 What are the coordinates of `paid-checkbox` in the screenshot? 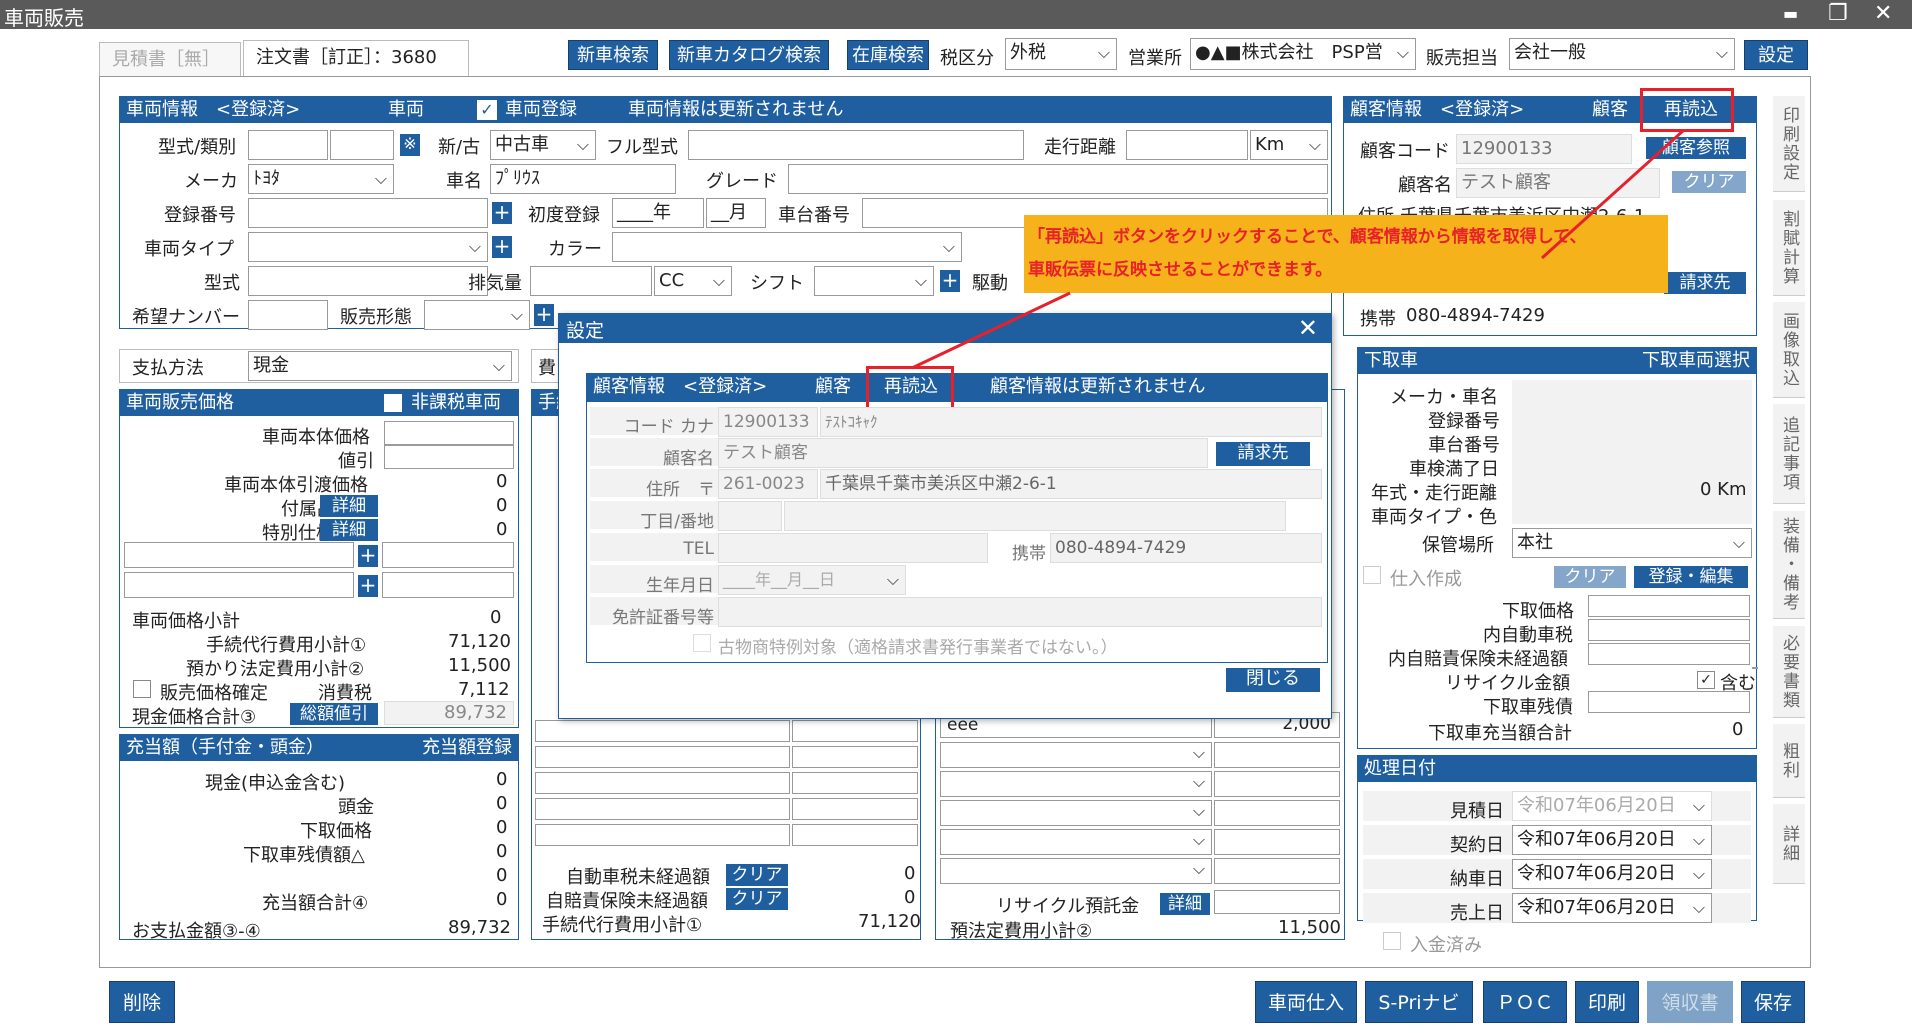 It's located at (1392, 941).